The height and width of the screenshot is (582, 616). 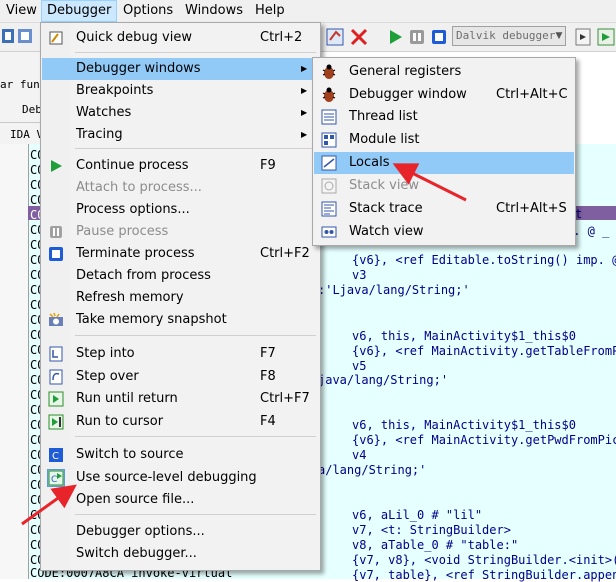 I want to click on menu-item-debugger-windows: Debugger windows ▶, so click(x=180, y=69).